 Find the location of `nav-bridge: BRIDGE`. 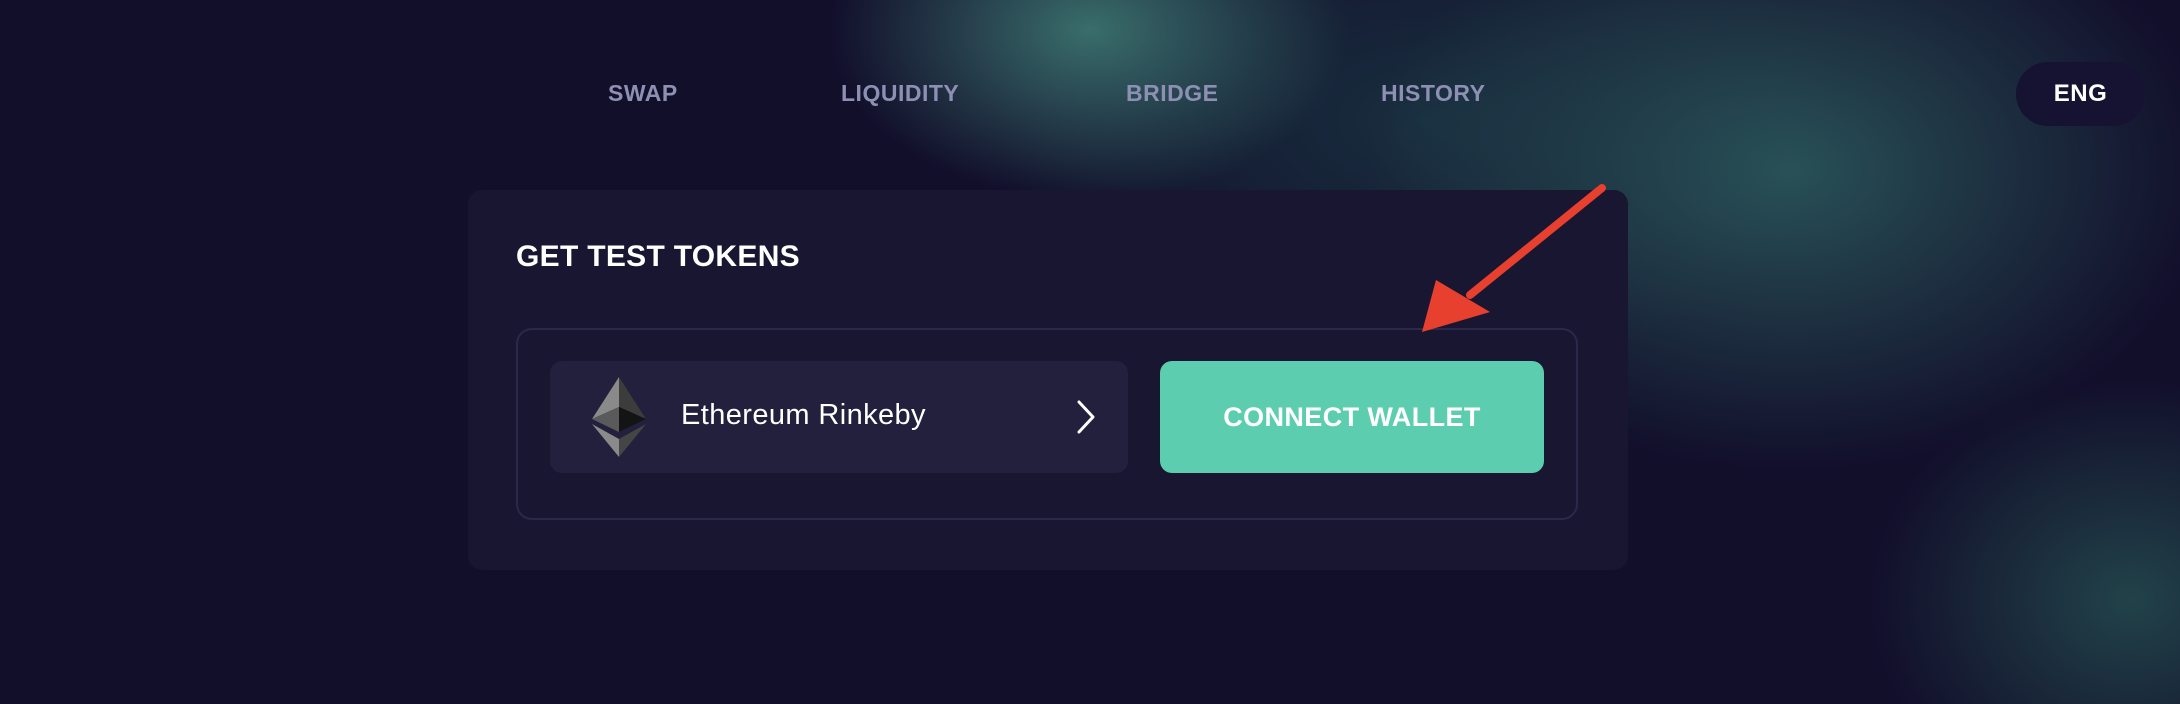

nav-bridge: BRIDGE is located at coordinates (1172, 93).